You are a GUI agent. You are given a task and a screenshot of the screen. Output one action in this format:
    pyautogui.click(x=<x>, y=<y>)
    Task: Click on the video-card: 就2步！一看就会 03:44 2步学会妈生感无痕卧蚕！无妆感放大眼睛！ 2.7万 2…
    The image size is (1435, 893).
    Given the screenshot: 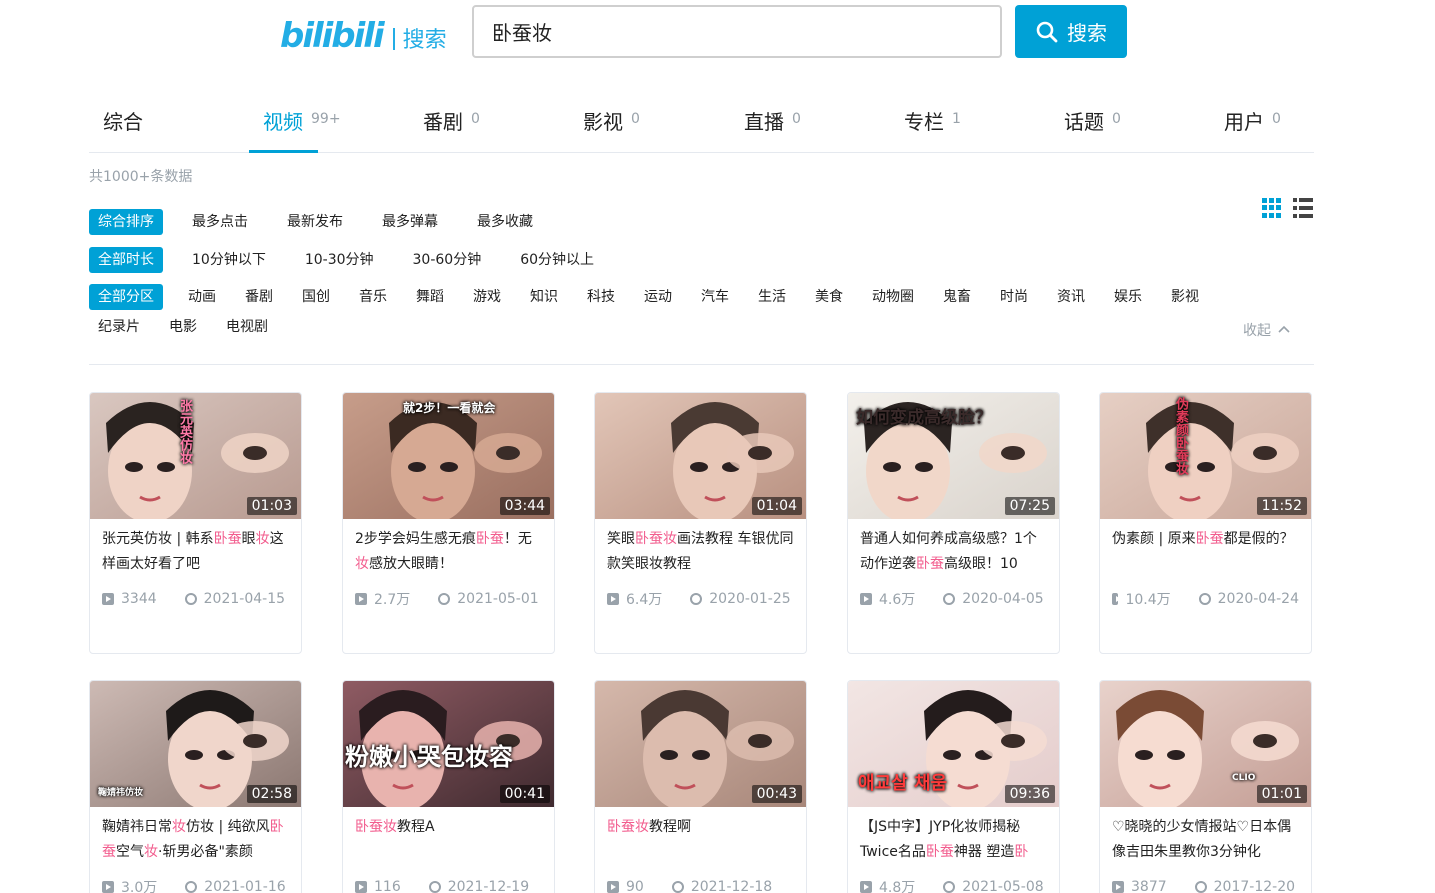 What is the action you would take?
    pyautogui.click(x=448, y=523)
    